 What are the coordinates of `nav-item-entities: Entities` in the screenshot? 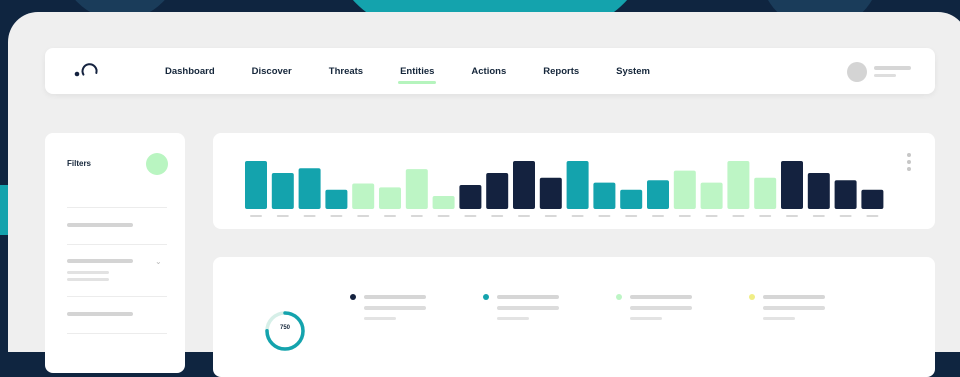 It's located at (417, 75).